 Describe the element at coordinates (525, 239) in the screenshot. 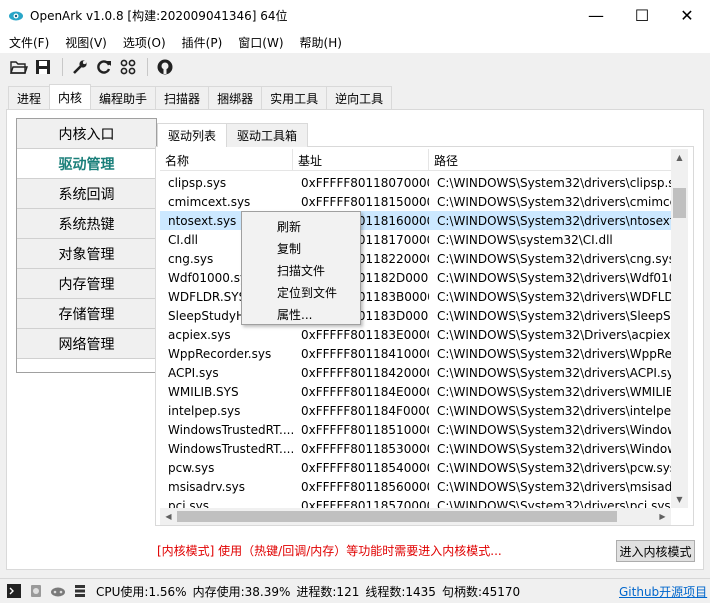

I see `cell-path: C:\WINDOWS\system32\CI.dll` at that location.